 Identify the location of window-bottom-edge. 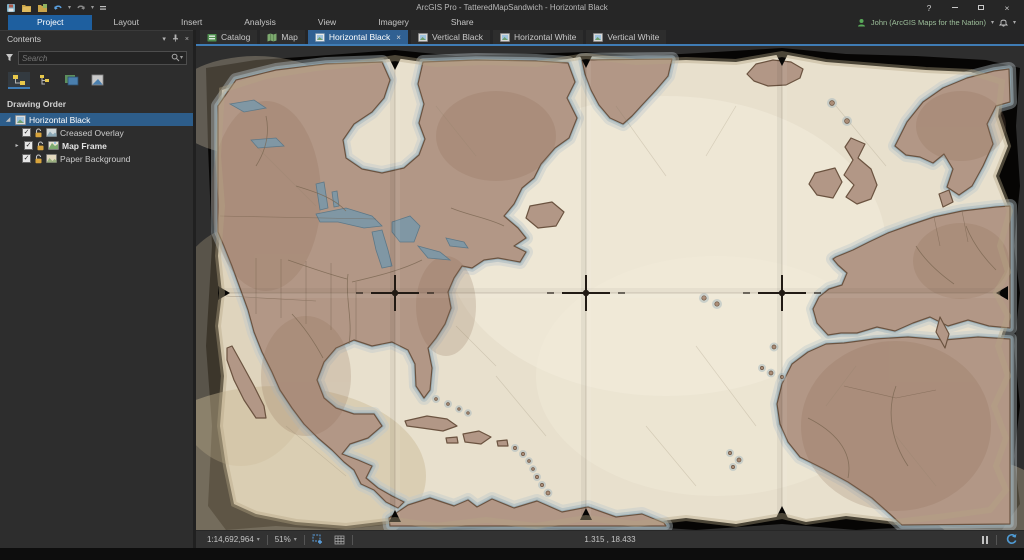
(512, 554).